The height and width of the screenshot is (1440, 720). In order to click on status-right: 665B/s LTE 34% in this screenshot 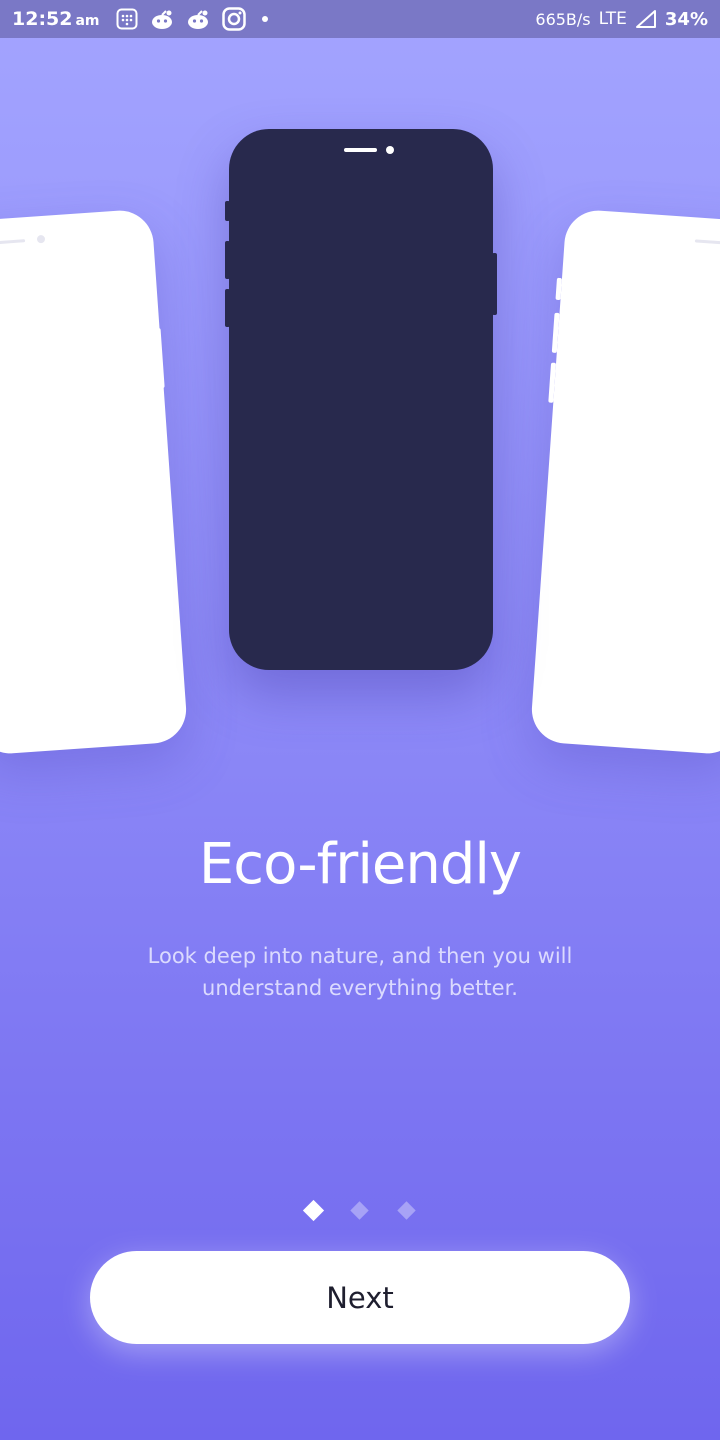, I will do `click(621, 19)`.